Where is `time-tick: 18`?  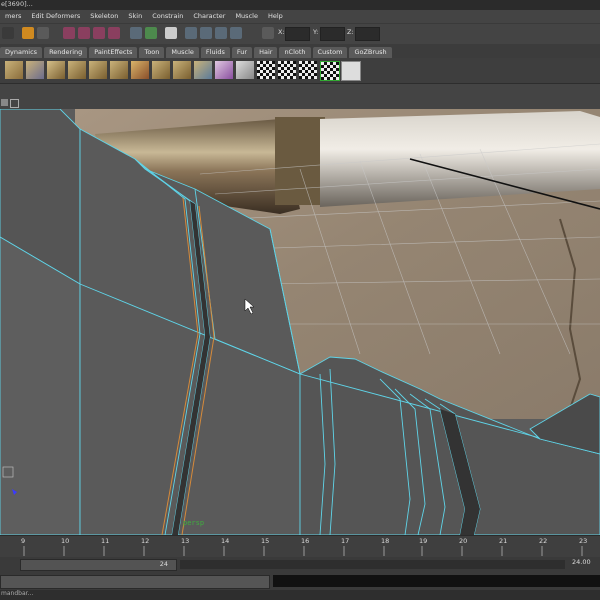 time-tick: 18 is located at coordinates (385, 541).